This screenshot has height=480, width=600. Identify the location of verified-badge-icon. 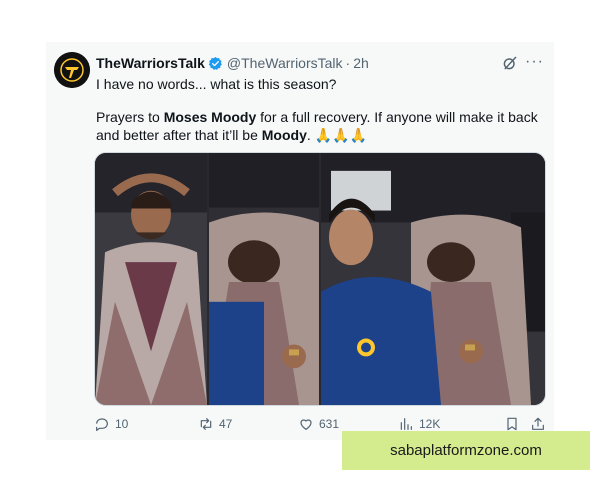
(215, 63).